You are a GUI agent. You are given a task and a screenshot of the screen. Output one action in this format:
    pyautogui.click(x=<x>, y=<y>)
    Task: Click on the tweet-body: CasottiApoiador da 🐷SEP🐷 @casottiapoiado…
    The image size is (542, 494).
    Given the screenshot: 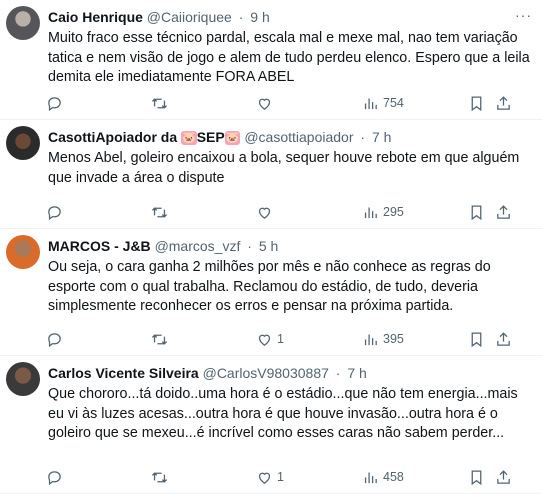 What is the action you would take?
    pyautogui.click(x=284, y=158)
    